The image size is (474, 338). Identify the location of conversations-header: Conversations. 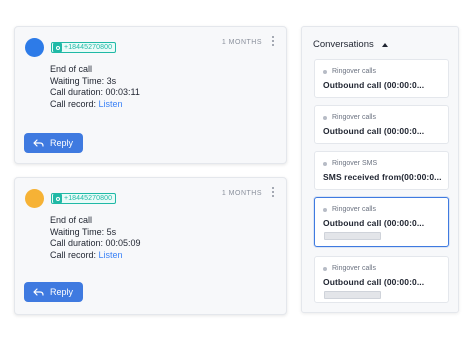
(350, 44).